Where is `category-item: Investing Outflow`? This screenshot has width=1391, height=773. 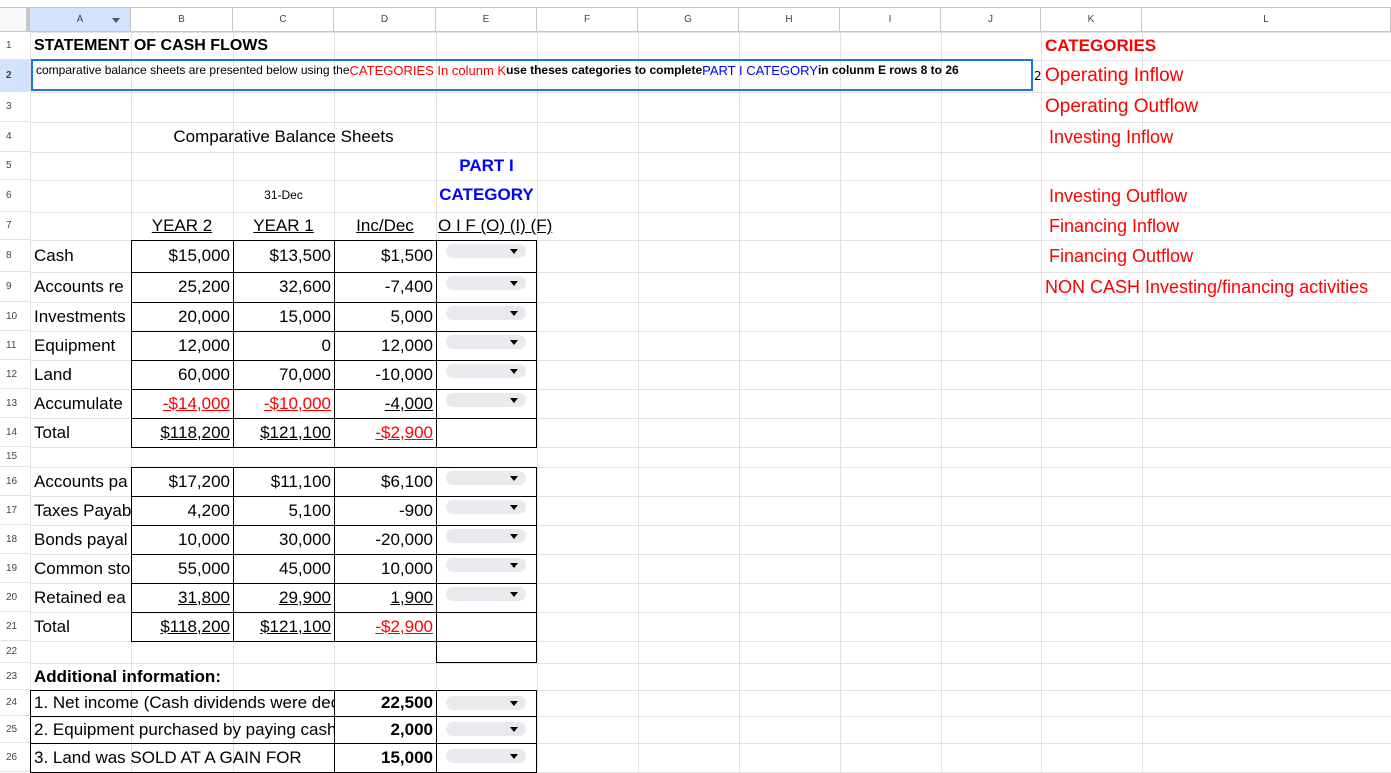 category-item: Investing Outflow is located at coordinates (1118, 195).